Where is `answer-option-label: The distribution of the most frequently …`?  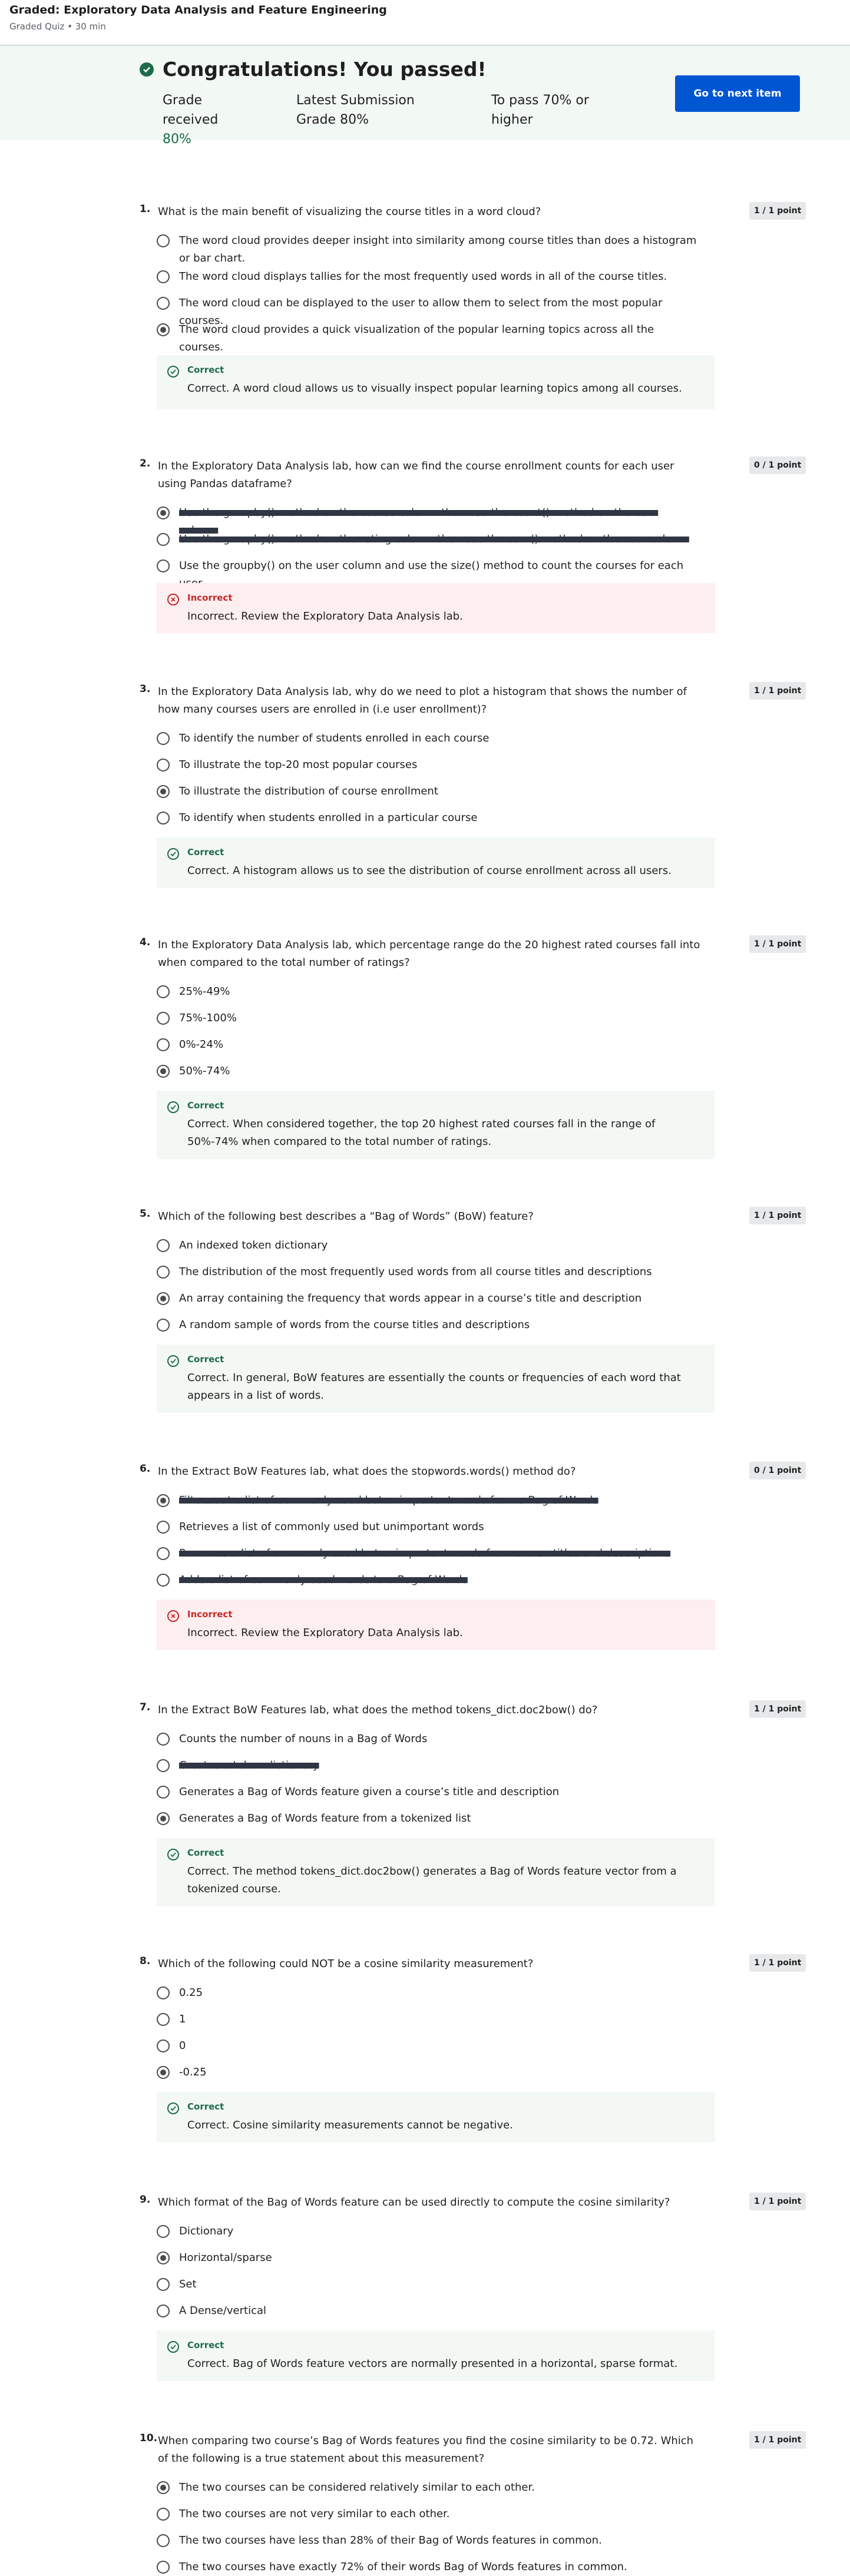 answer-option-label: The distribution of the most frequently … is located at coordinates (415, 1272).